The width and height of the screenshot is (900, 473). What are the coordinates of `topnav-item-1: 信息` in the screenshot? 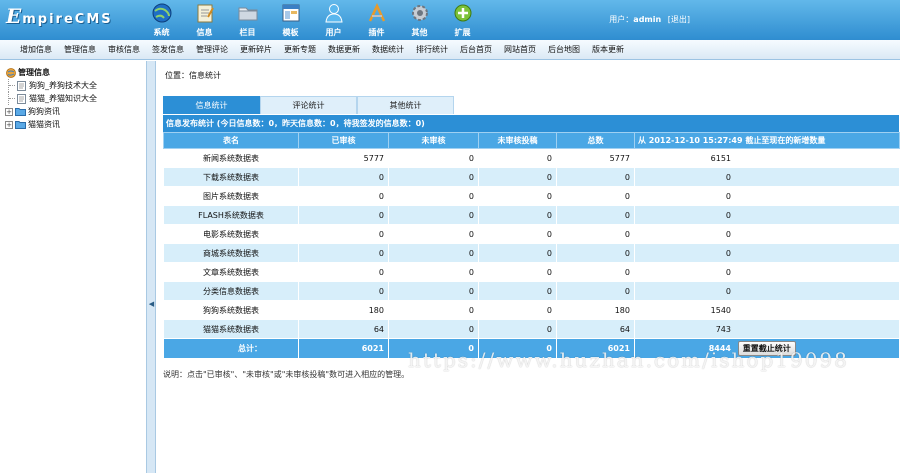 It's located at (204, 20).